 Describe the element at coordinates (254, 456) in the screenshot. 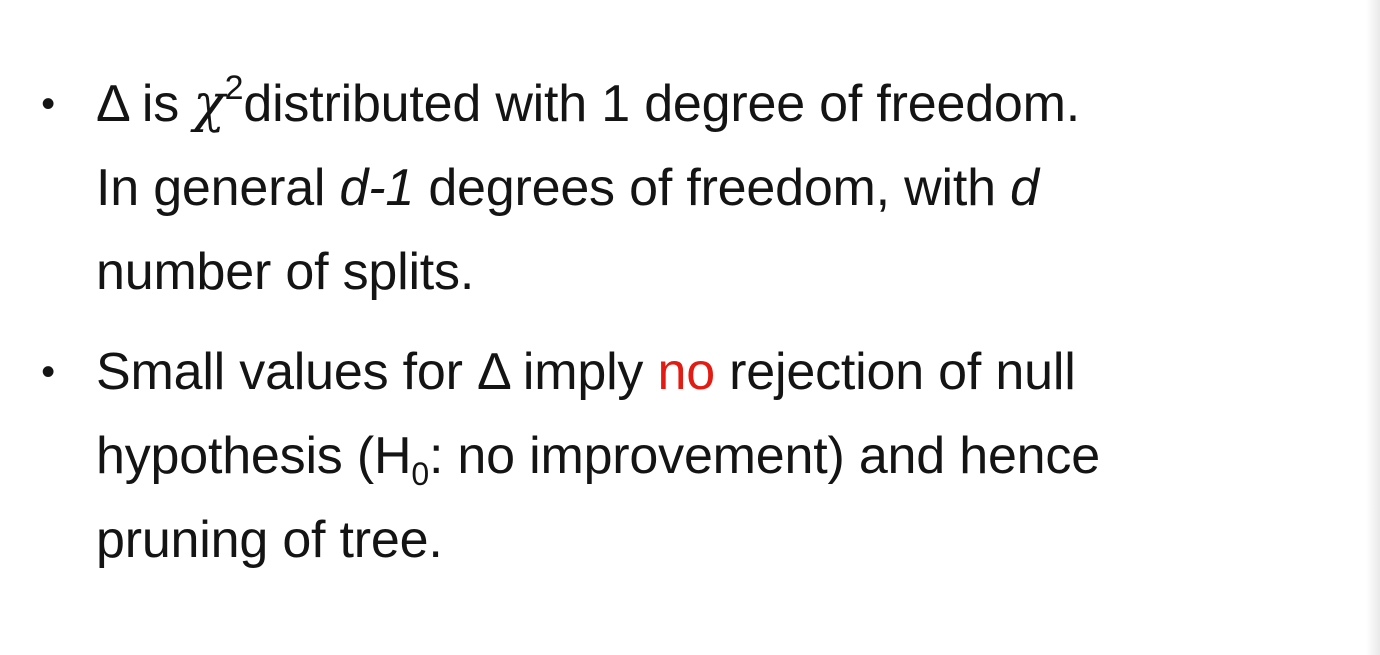

I see `text-fragment: hypothesis (H` at that location.